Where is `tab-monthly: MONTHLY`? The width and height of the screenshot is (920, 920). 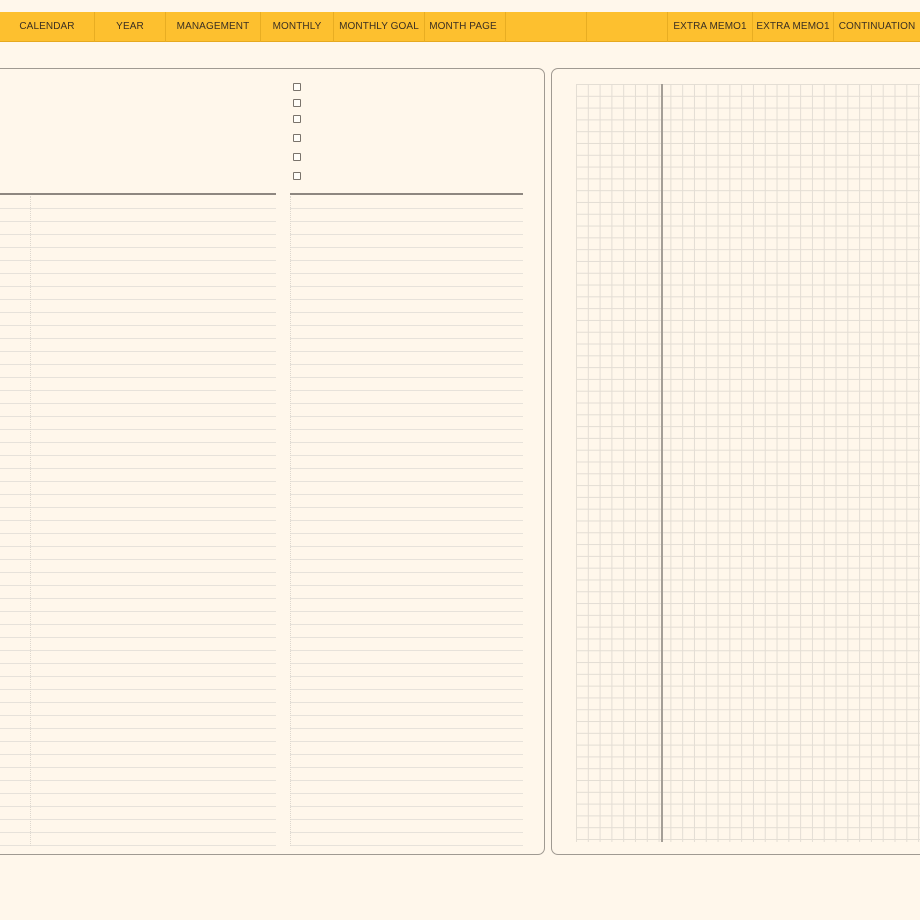
tab-monthly: MONTHLY is located at coordinates (297, 27).